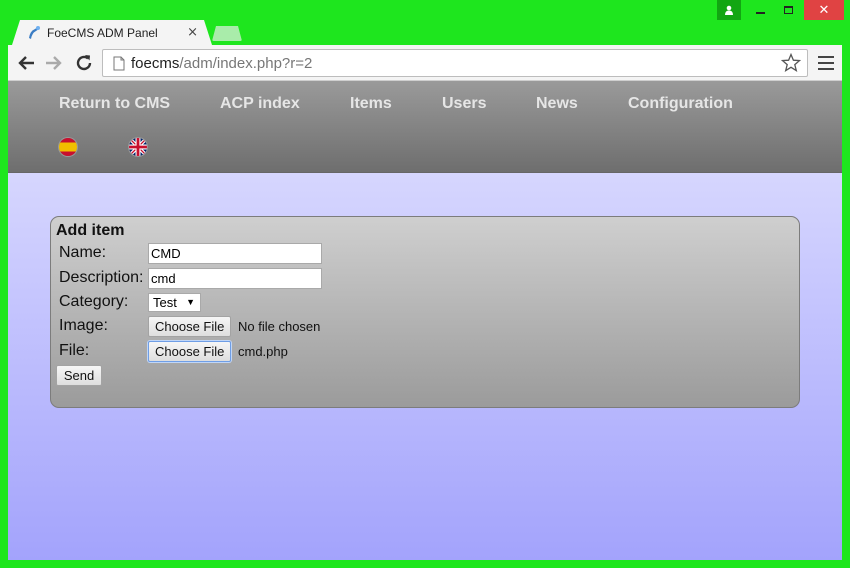 This screenshot has height=568, width=850. I want to click on url-path: /adm/index.php?r=2, so click(246, 63).